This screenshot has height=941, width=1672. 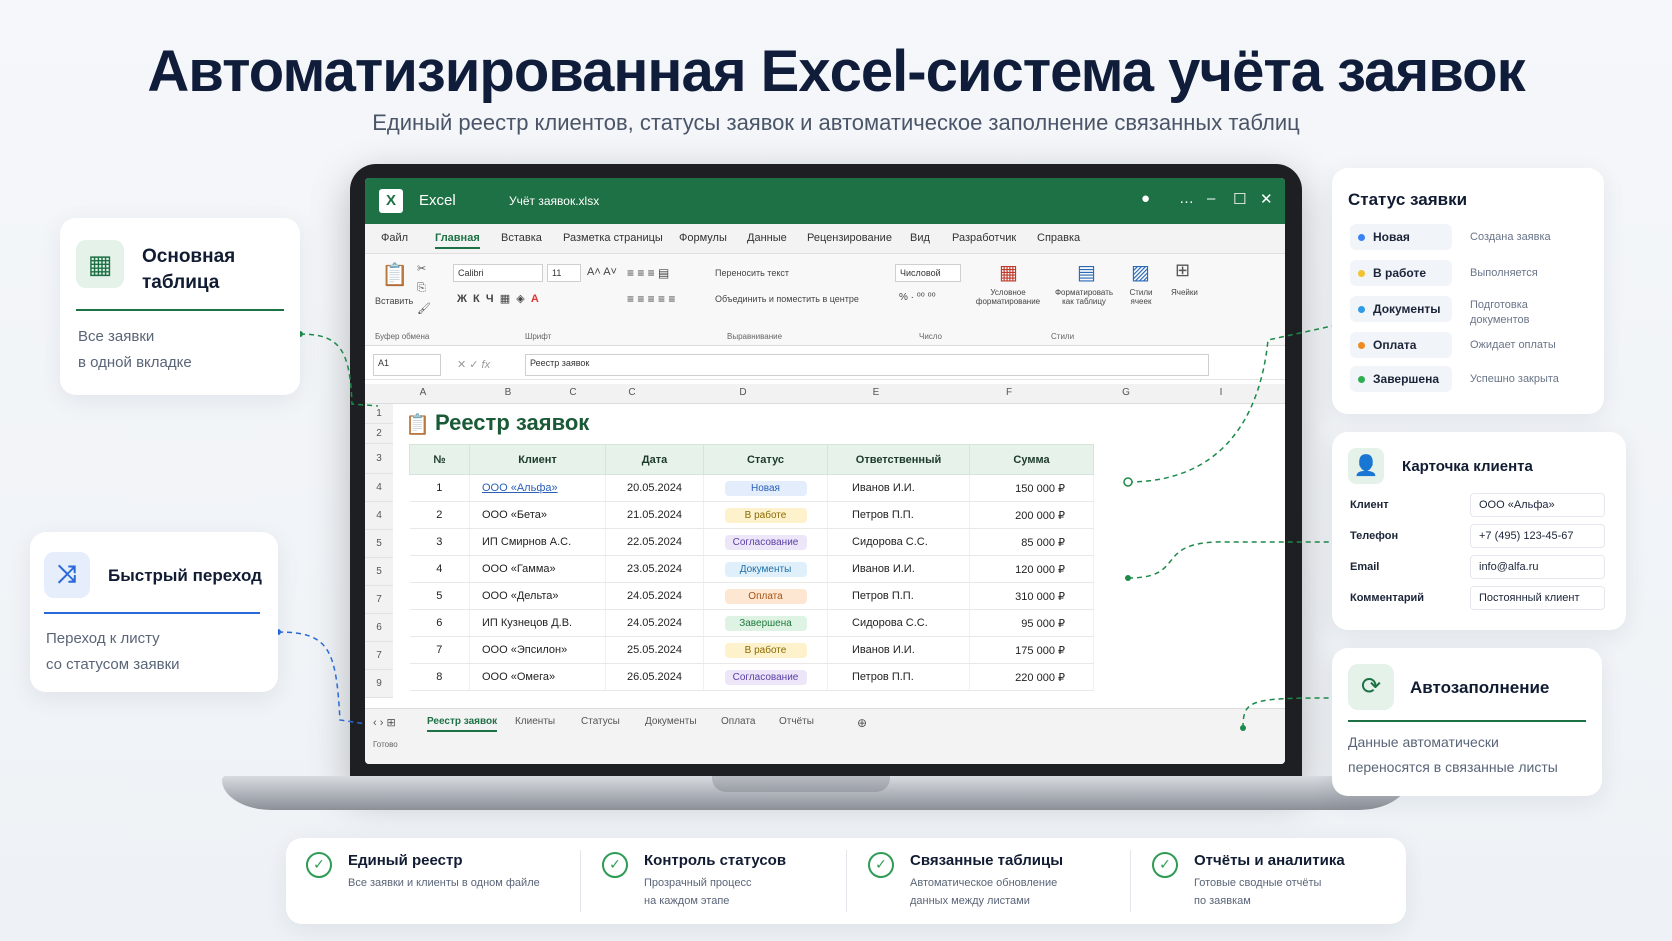 I want to click on feature-title: Связанные таблицы, so click(x=987, y=860).